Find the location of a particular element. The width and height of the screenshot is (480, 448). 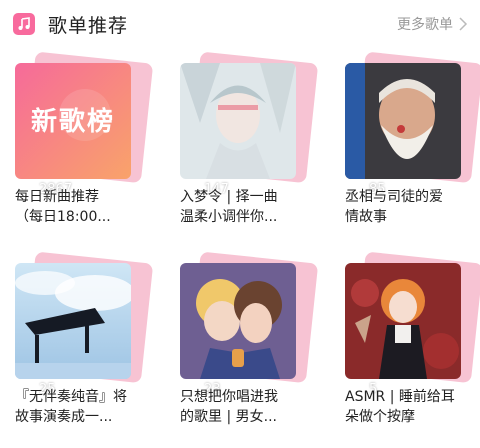

more-playlists-link: 更多歌单 is located at coordinates (432, 24).